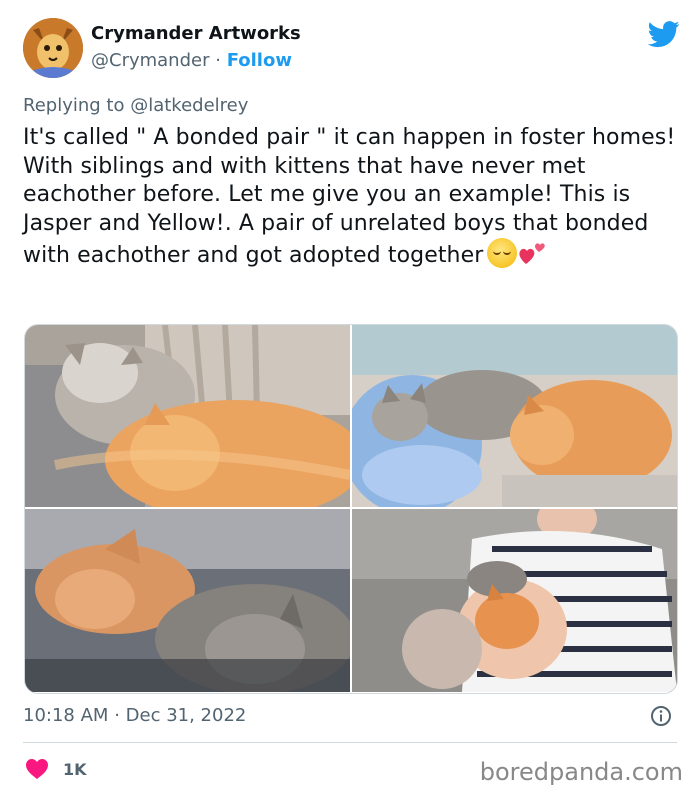  I want to click on replying-prefix: Replying to, so click(74, 105).